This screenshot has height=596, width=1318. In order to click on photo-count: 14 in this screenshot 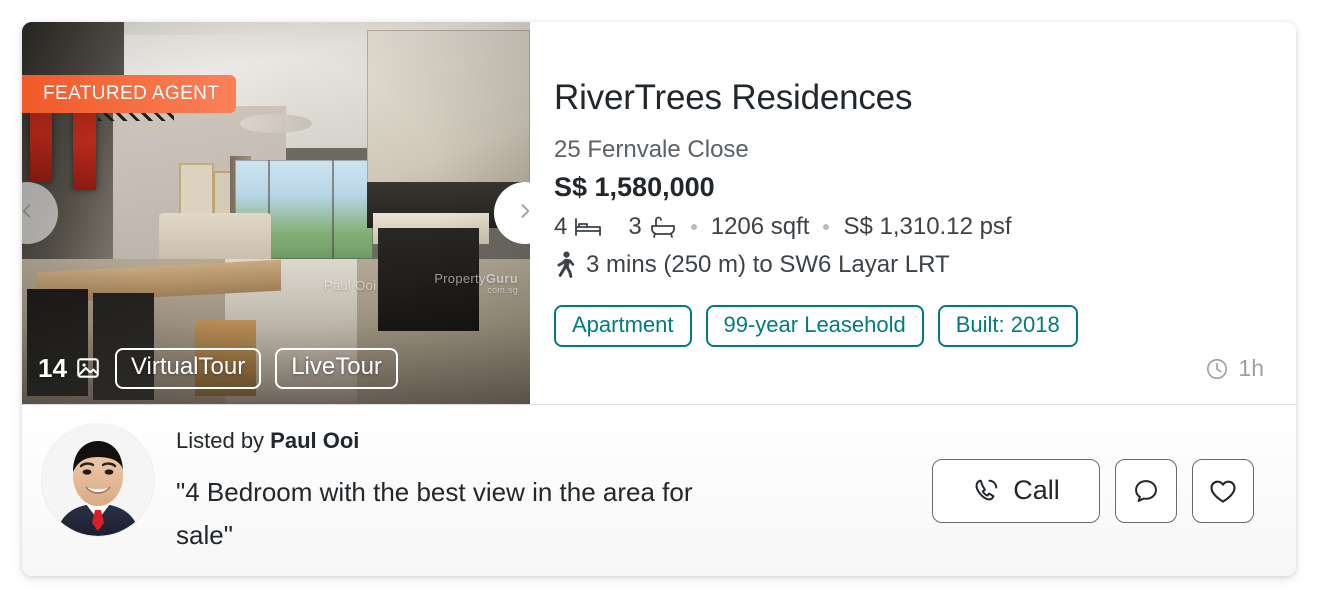, I will do `click(69, 368)`.